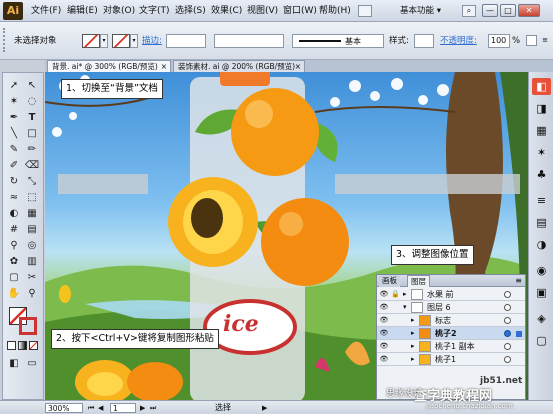 The image size is (553, 414). Describe the element at coordinates (14, 214) in the screenshot. I see `shape-builder-icon: ◐` at that location.